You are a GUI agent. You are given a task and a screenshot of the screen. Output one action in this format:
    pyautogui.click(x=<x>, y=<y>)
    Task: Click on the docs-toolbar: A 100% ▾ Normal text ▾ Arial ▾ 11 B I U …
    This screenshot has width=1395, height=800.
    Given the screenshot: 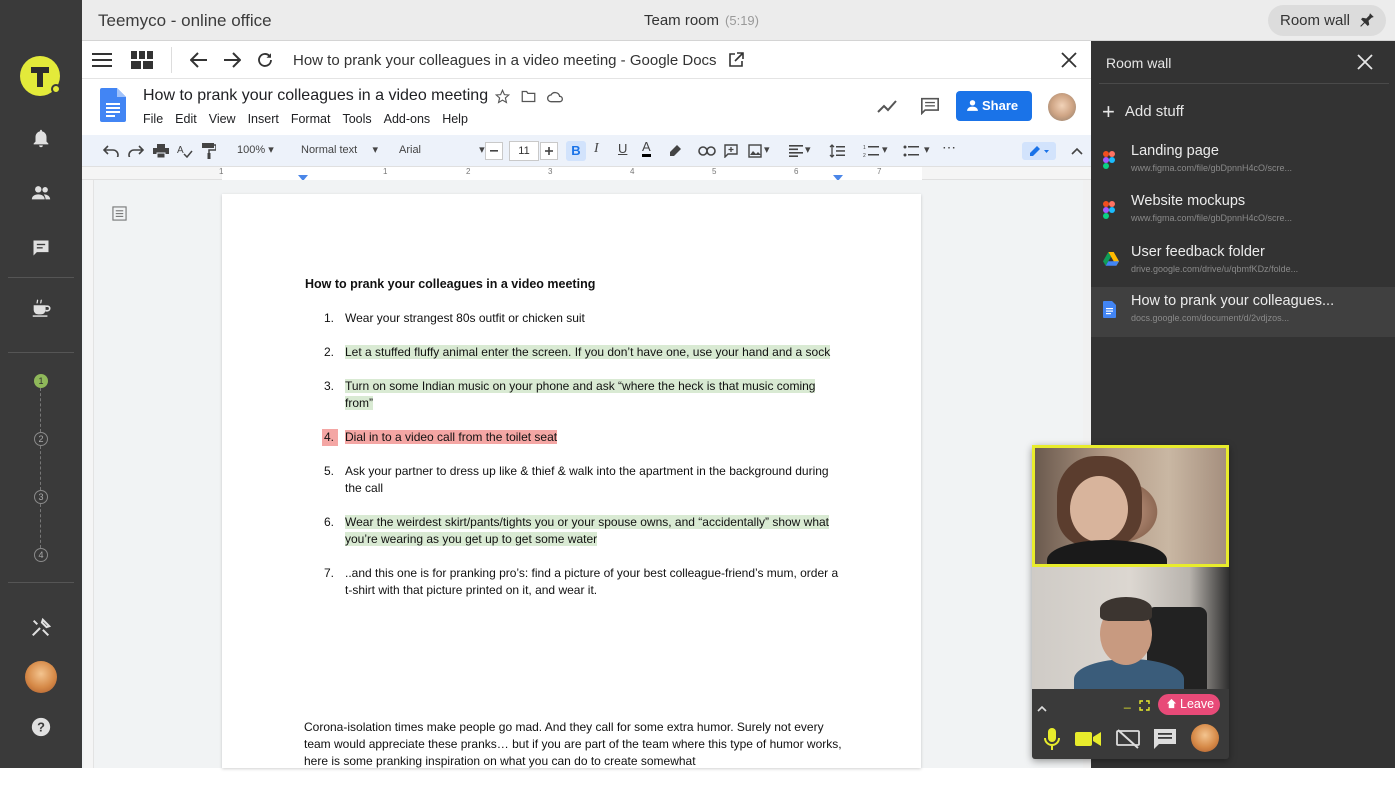 What is the action you would take?
    pyautogui.click(x=586, y=151)
    